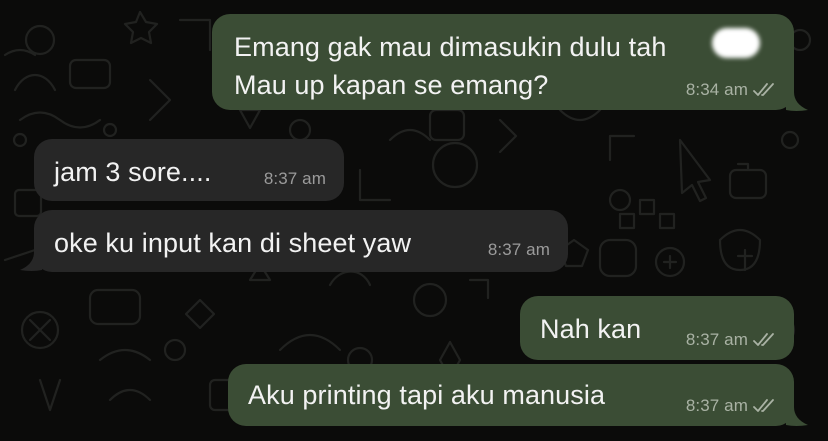 This screenshot has width=828, height=441. I want to click on message-time: 8:34 am, so click(716, 89).